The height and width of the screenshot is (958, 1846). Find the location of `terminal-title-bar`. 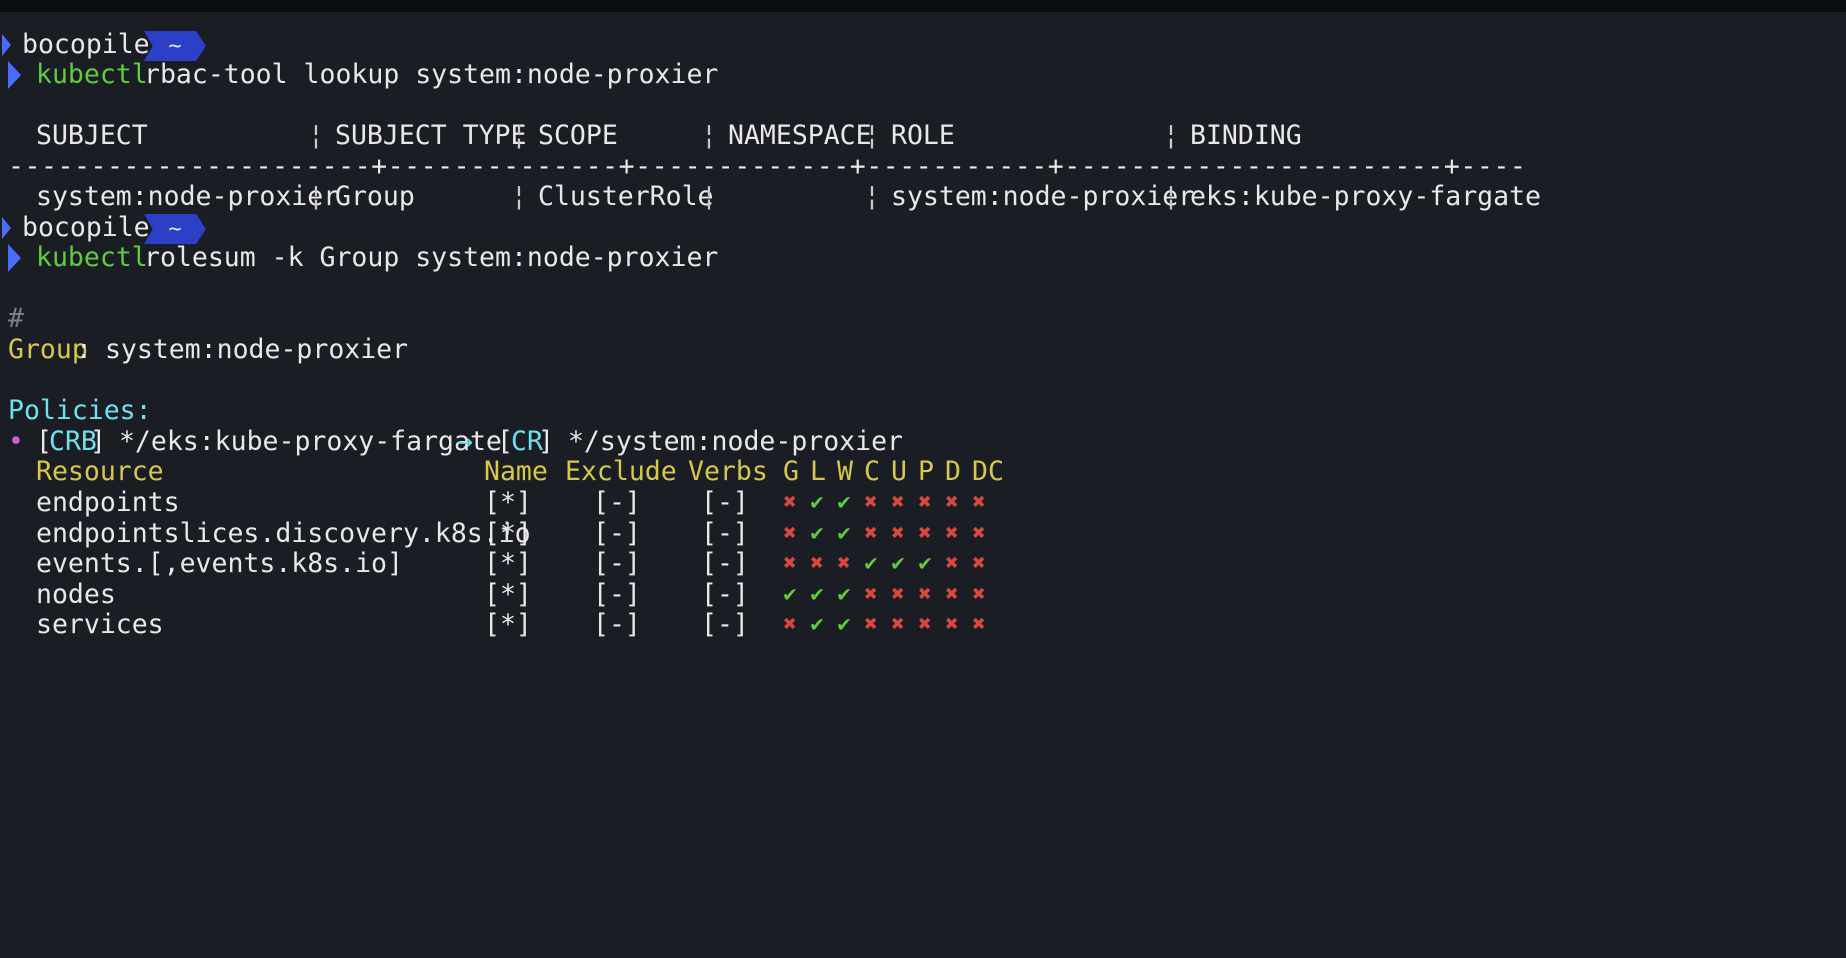

terminal-title-bar is located at coordinates (923, 6).